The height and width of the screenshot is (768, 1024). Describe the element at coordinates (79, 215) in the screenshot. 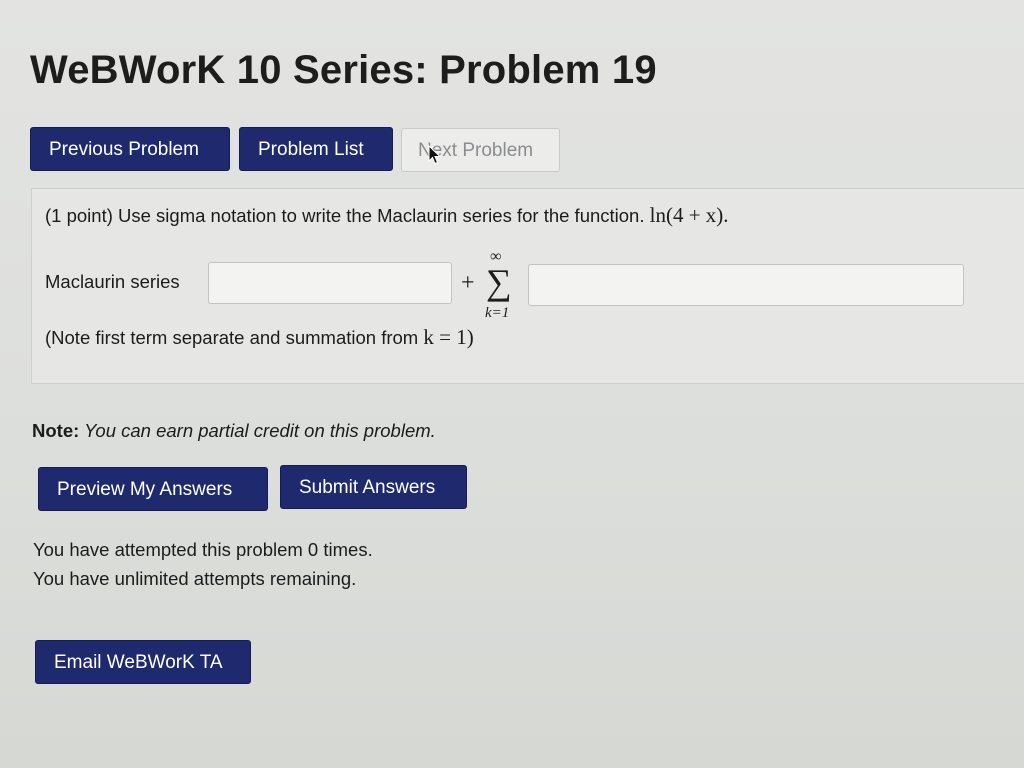

I see `problem-points: (1 point)` at that location.